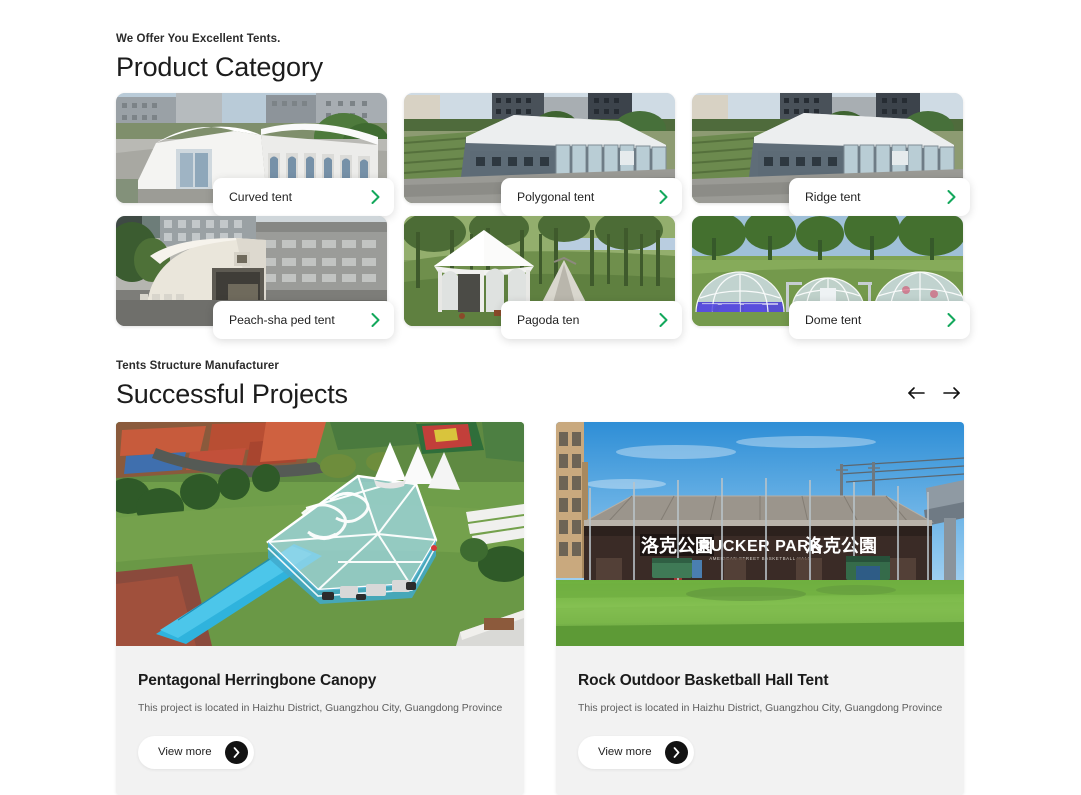  I want to click on category-card-pagoda-tent: Pagoda ten, so click(543, 277).